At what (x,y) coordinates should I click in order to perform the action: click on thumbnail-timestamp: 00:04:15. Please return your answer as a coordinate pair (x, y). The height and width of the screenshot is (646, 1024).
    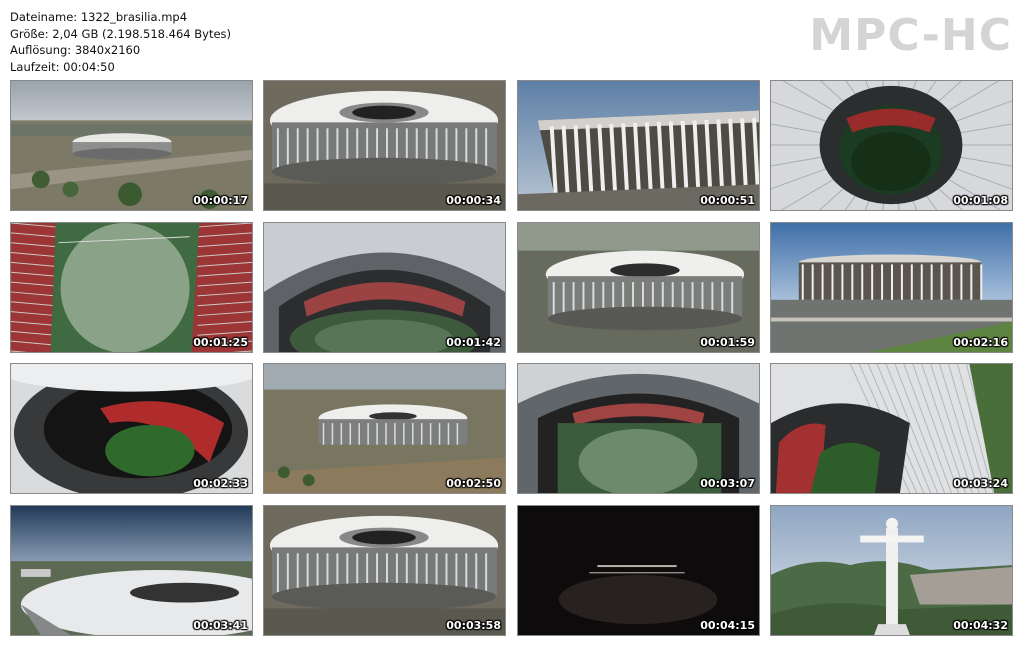
    Looking at the image, I should click on (727, 625).